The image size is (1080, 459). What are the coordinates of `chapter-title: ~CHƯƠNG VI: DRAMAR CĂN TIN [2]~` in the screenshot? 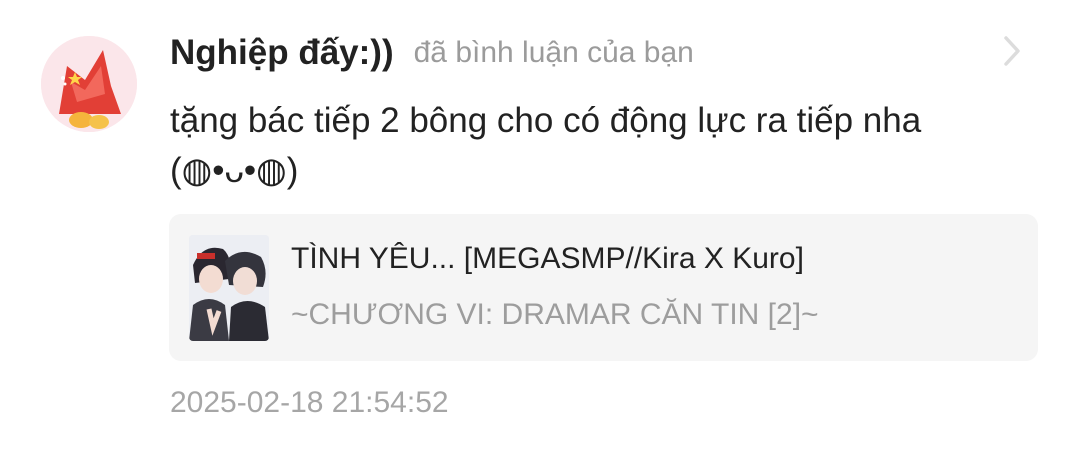 It's located at (555, 314).